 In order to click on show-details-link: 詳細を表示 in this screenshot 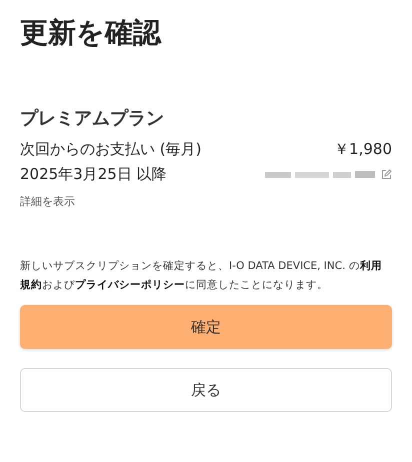, I will do `click(47, 201)`.